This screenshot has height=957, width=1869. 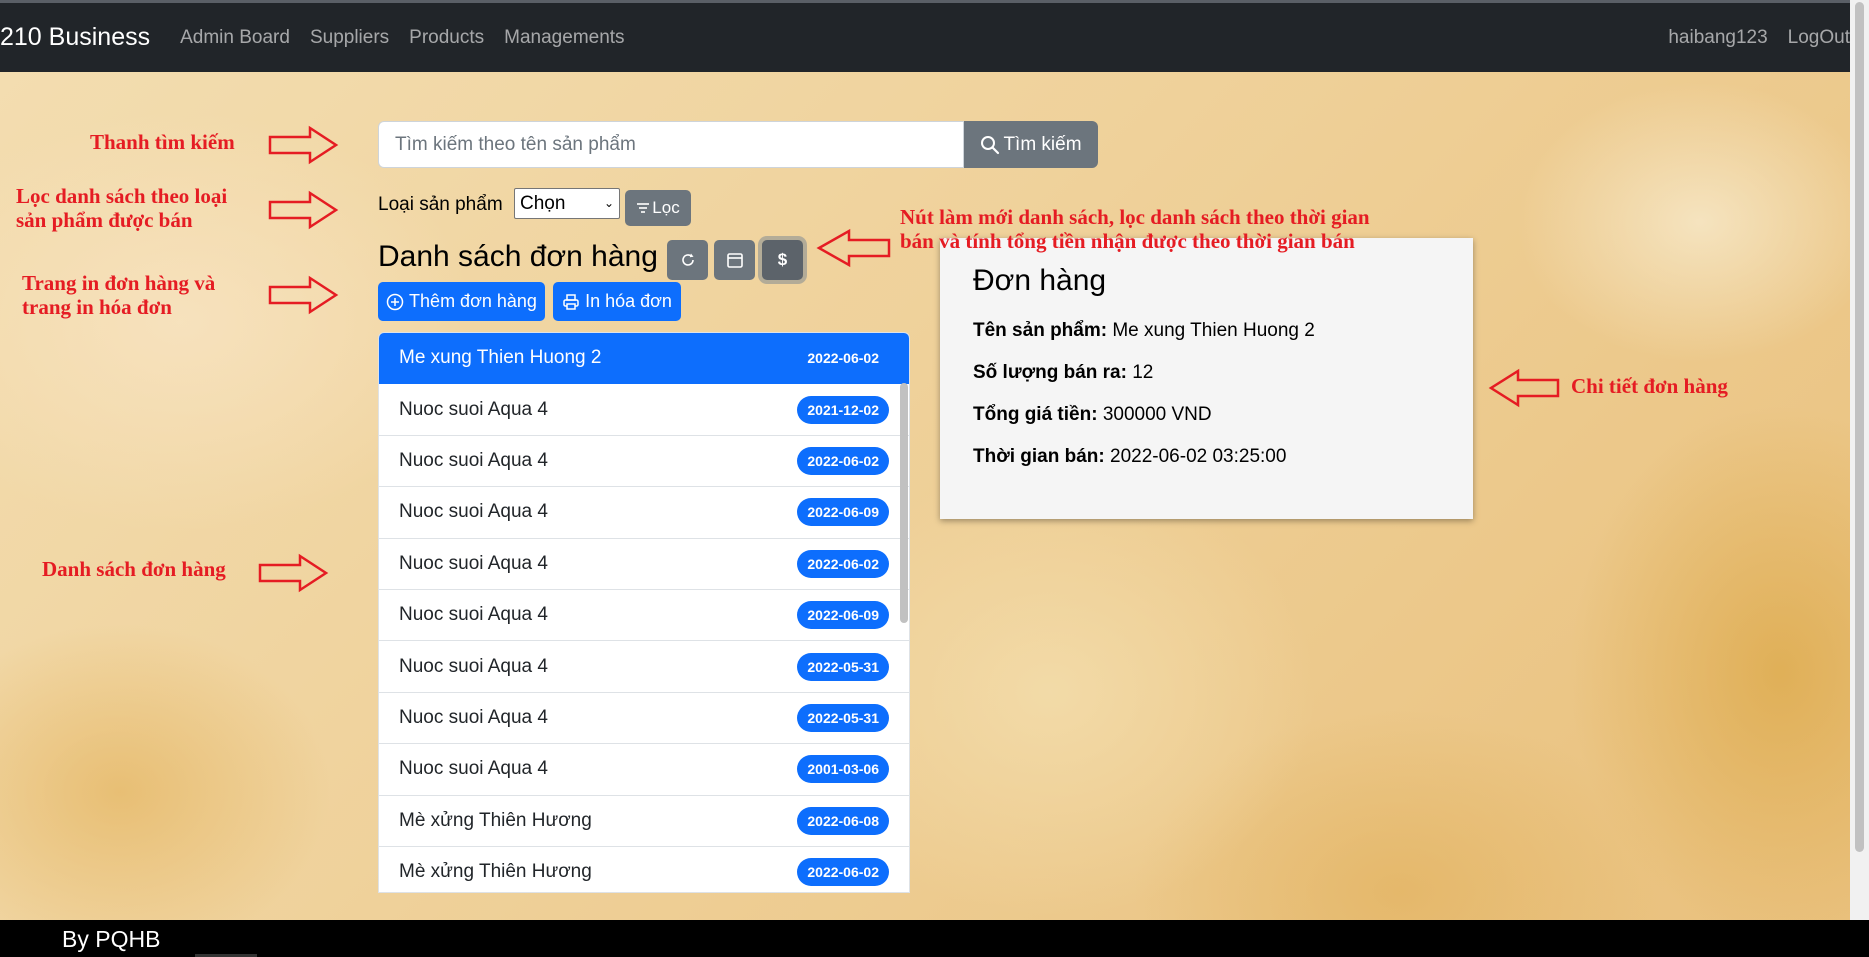 What do you see at coordinates (571, 301) in the screenshot?
I see `printer-icon` at bounding box center [571, 301].